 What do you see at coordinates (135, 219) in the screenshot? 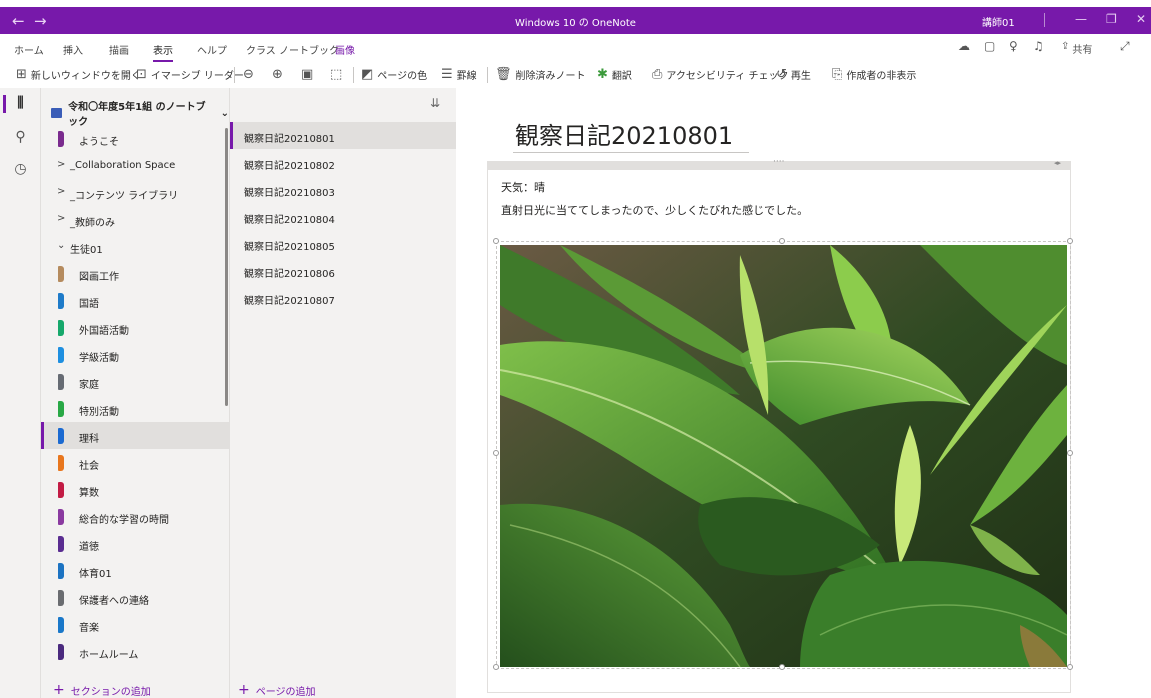
I see `section-group: > _教師のみ` at bounding box center [135, 219].